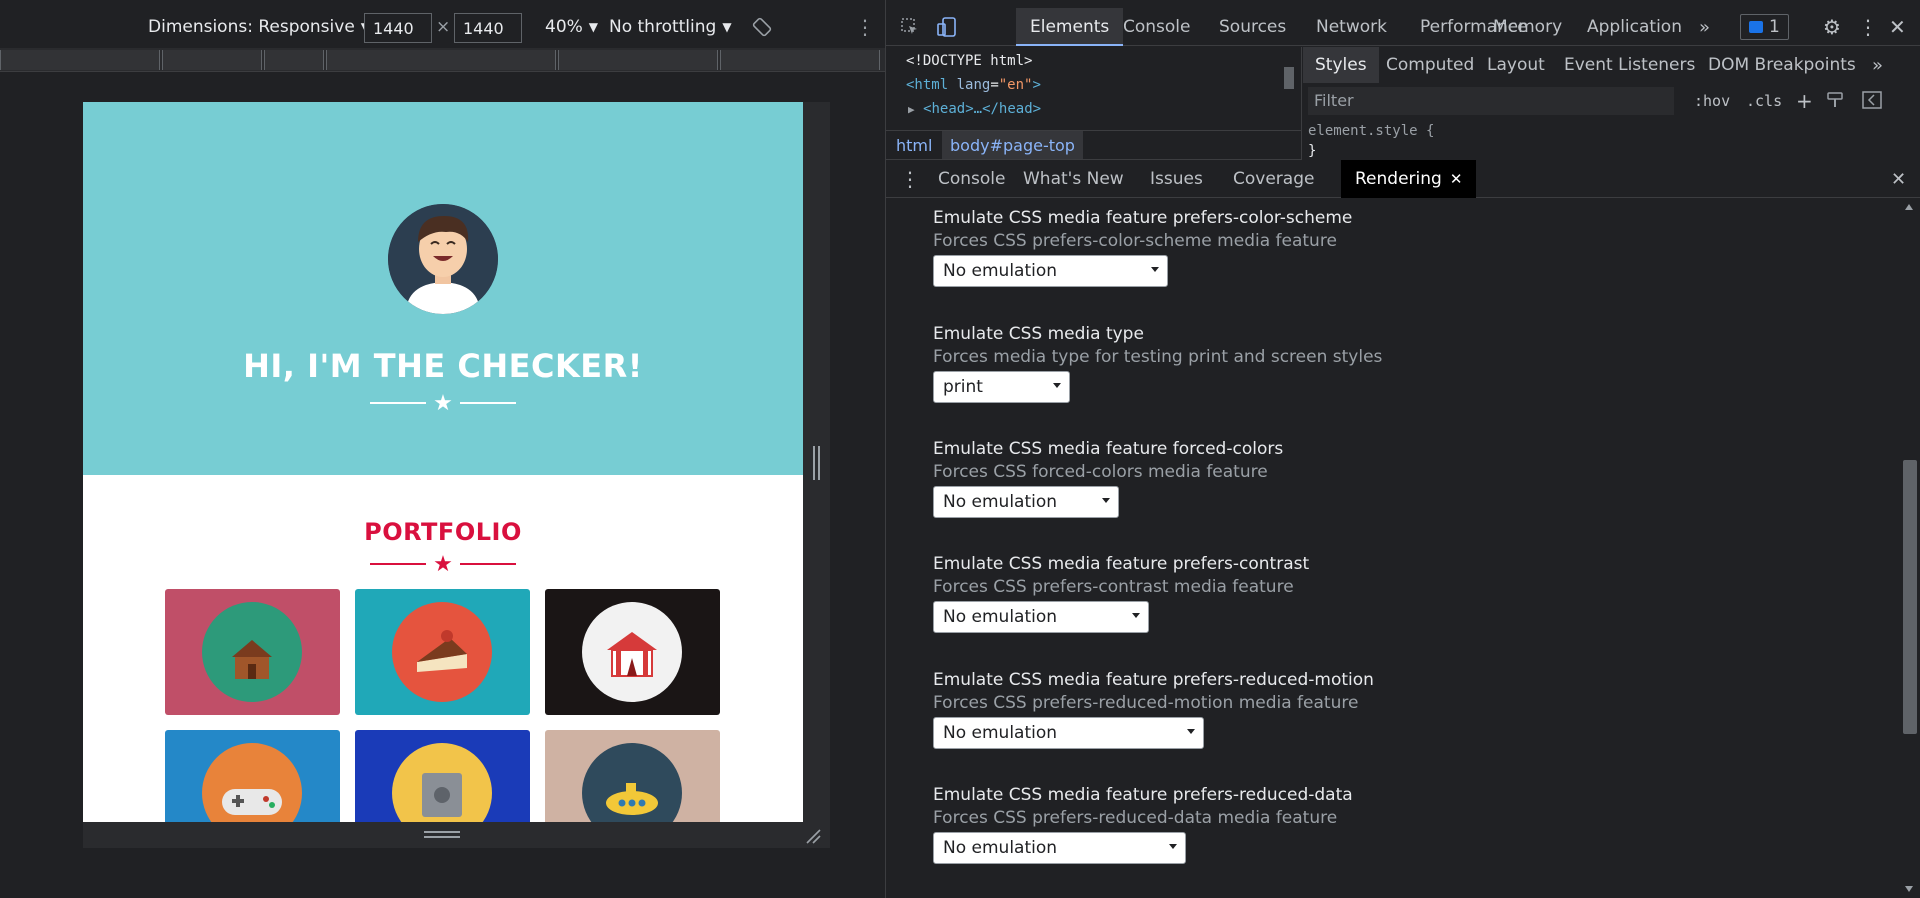 This screenshot has width=1920, height=898. I want to click on scroll-up-icon, so click(1909, 207).